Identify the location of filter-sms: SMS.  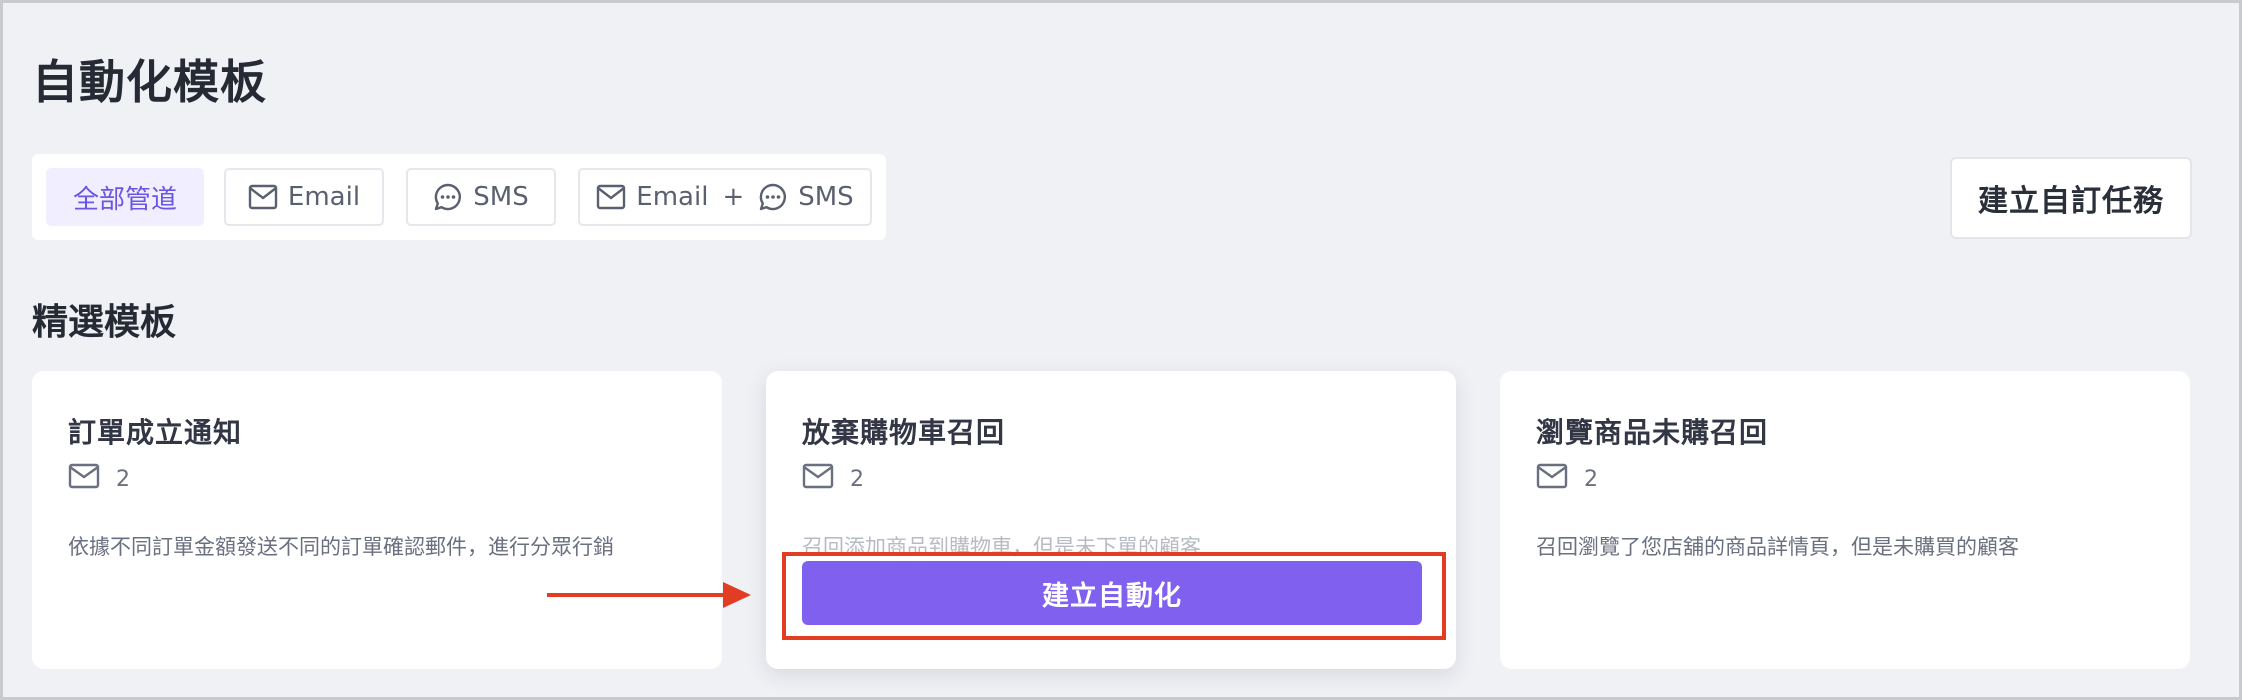
(481, 197).